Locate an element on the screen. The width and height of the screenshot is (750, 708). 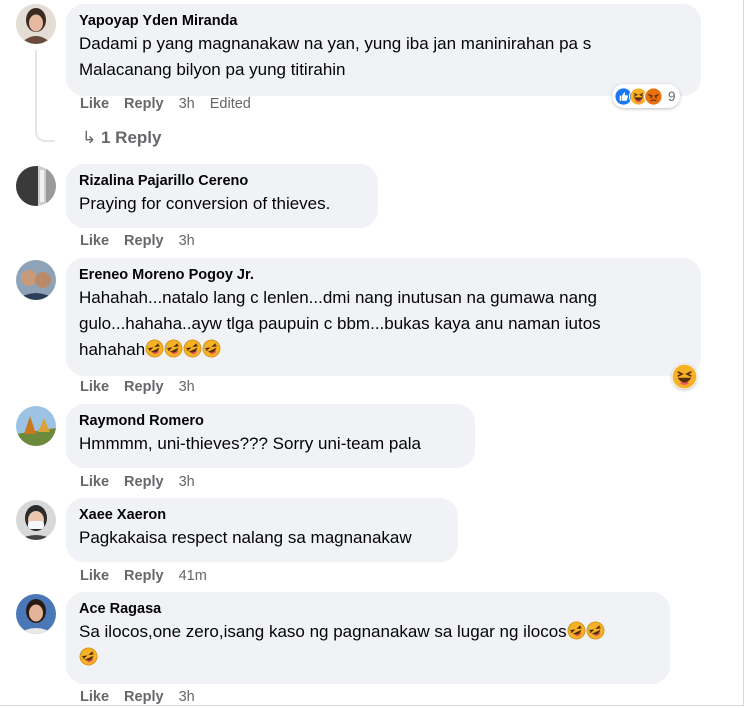
comment-author: Yapoyap Yden Miranda is located at coordinates (383, 21).